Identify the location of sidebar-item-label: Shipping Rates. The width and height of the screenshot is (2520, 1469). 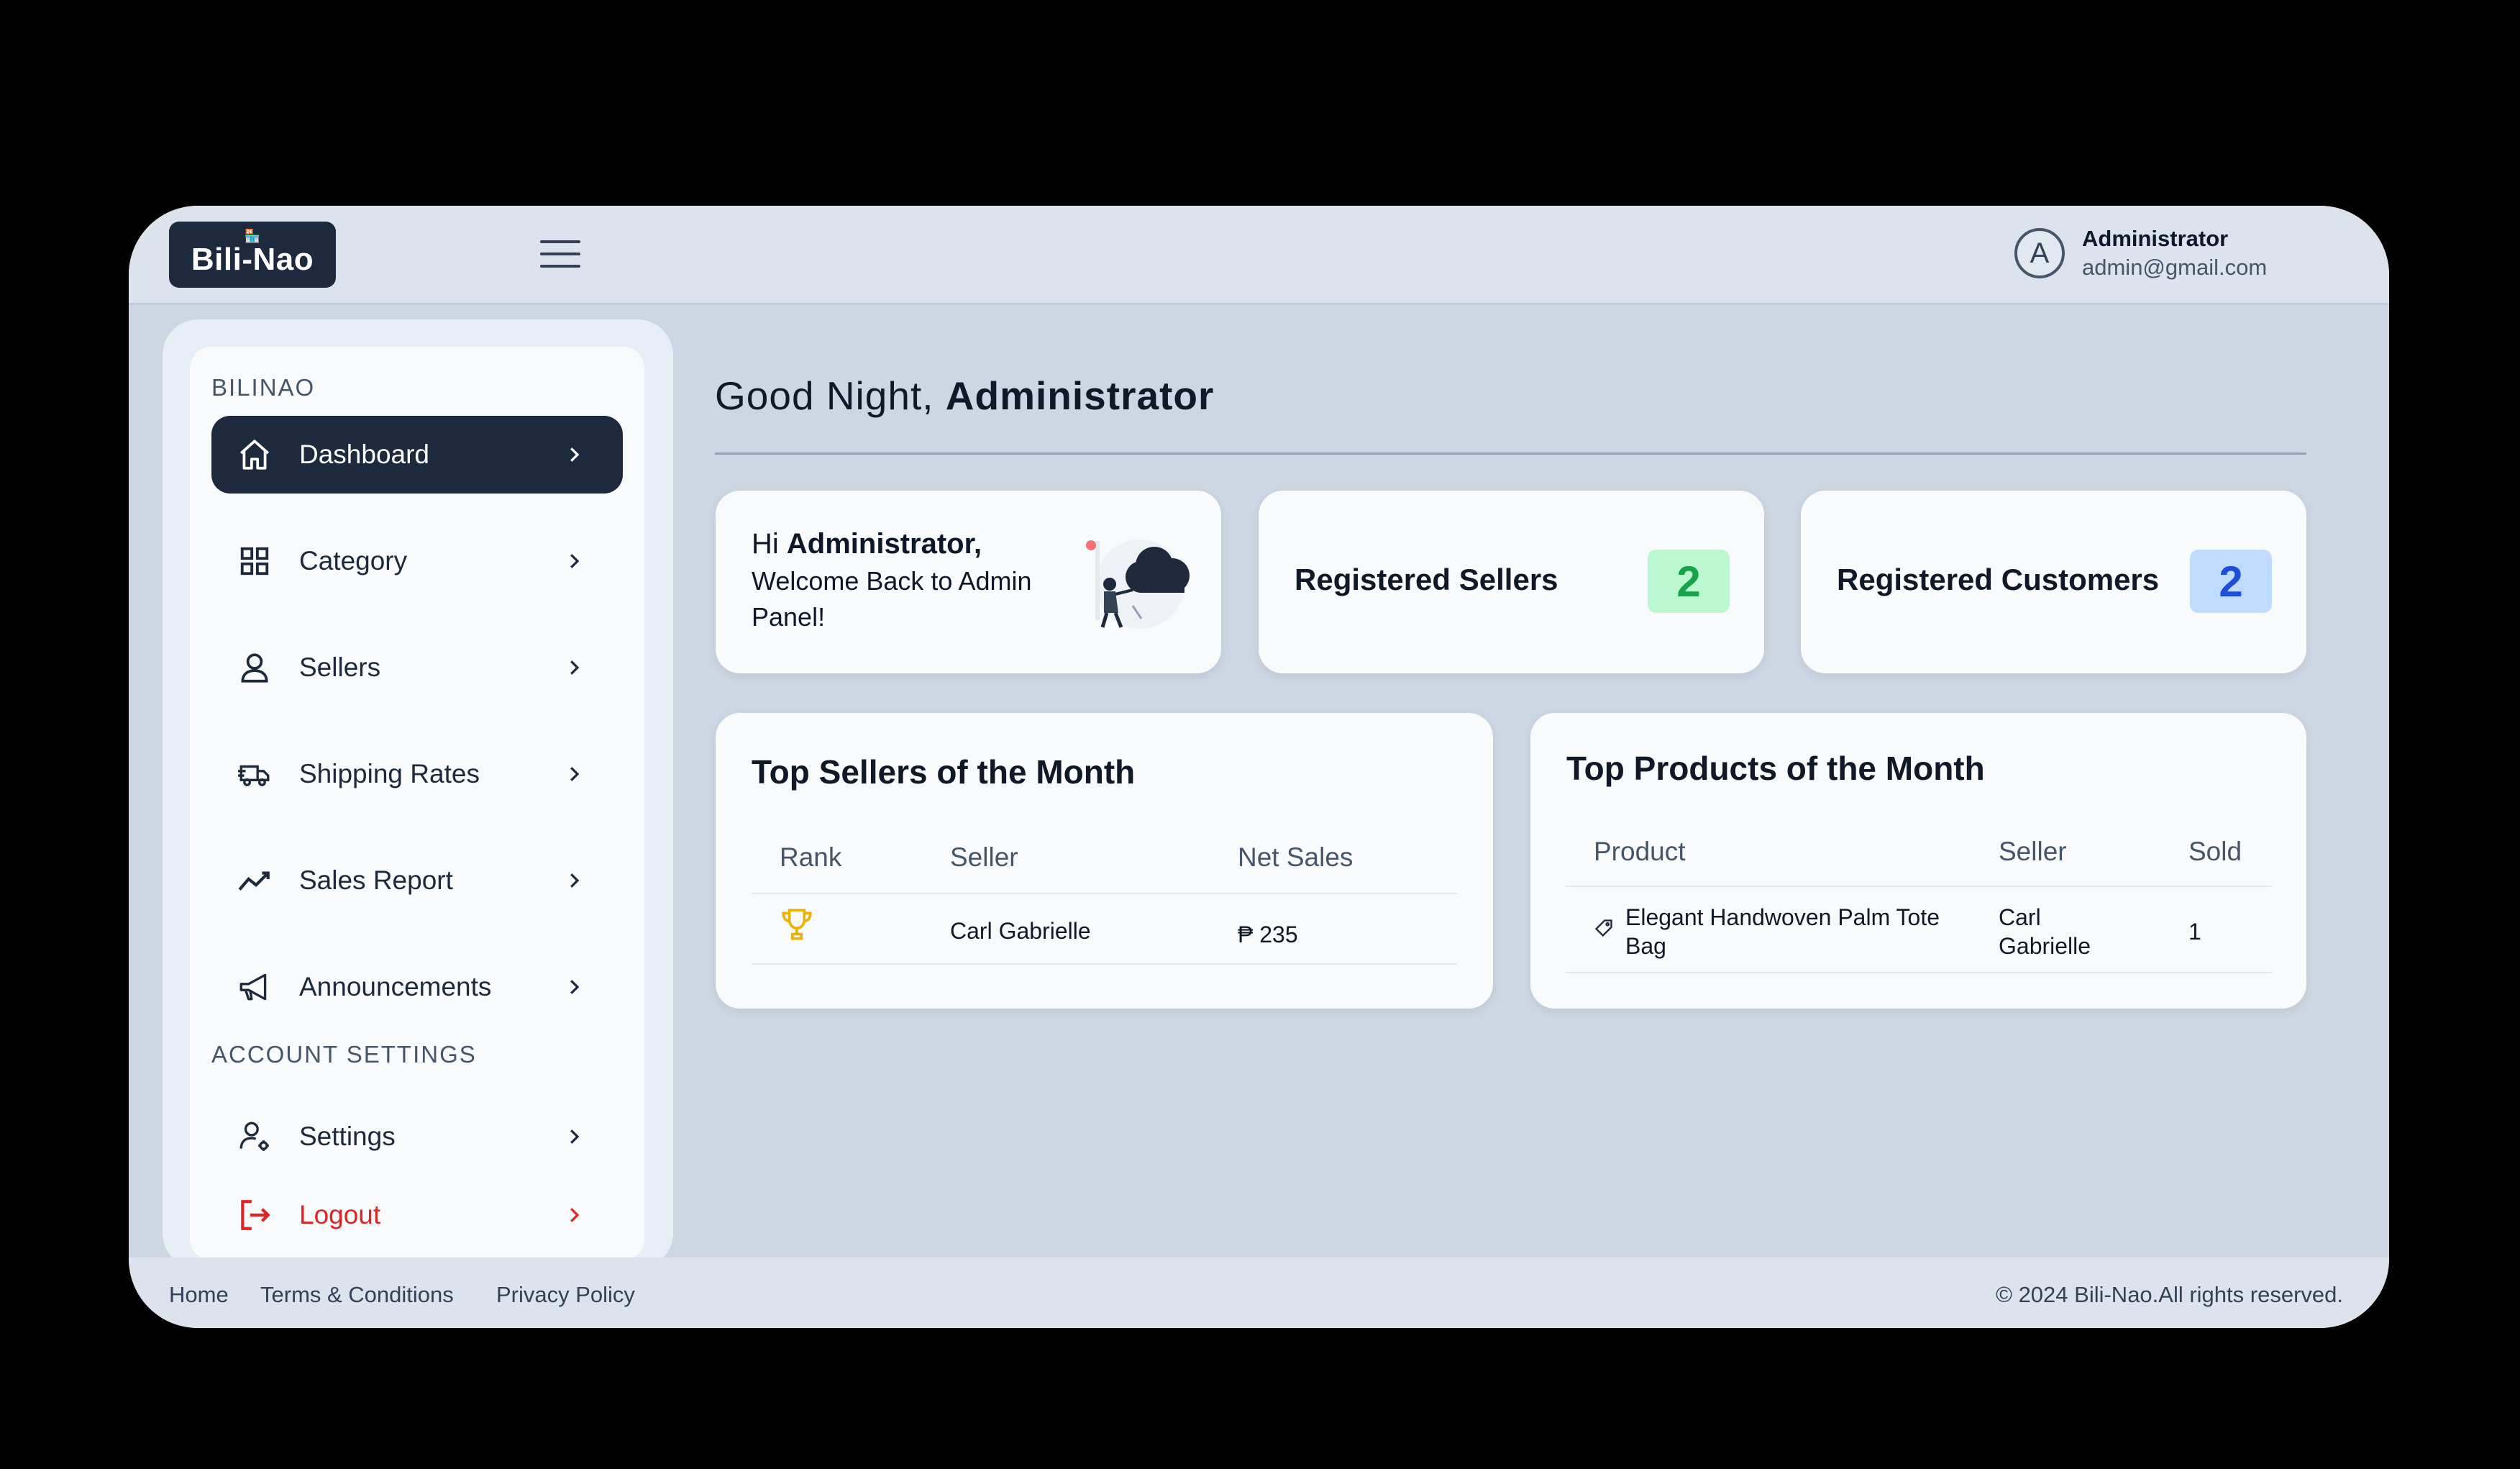
(389, 773).